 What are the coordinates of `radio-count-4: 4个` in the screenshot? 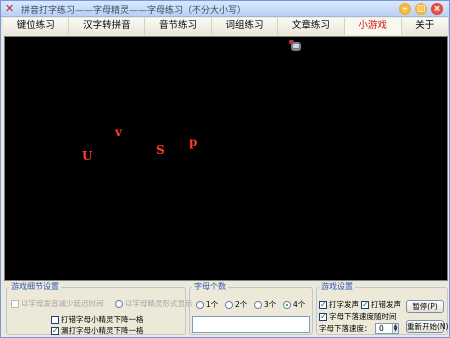 It's located at (294, 304).